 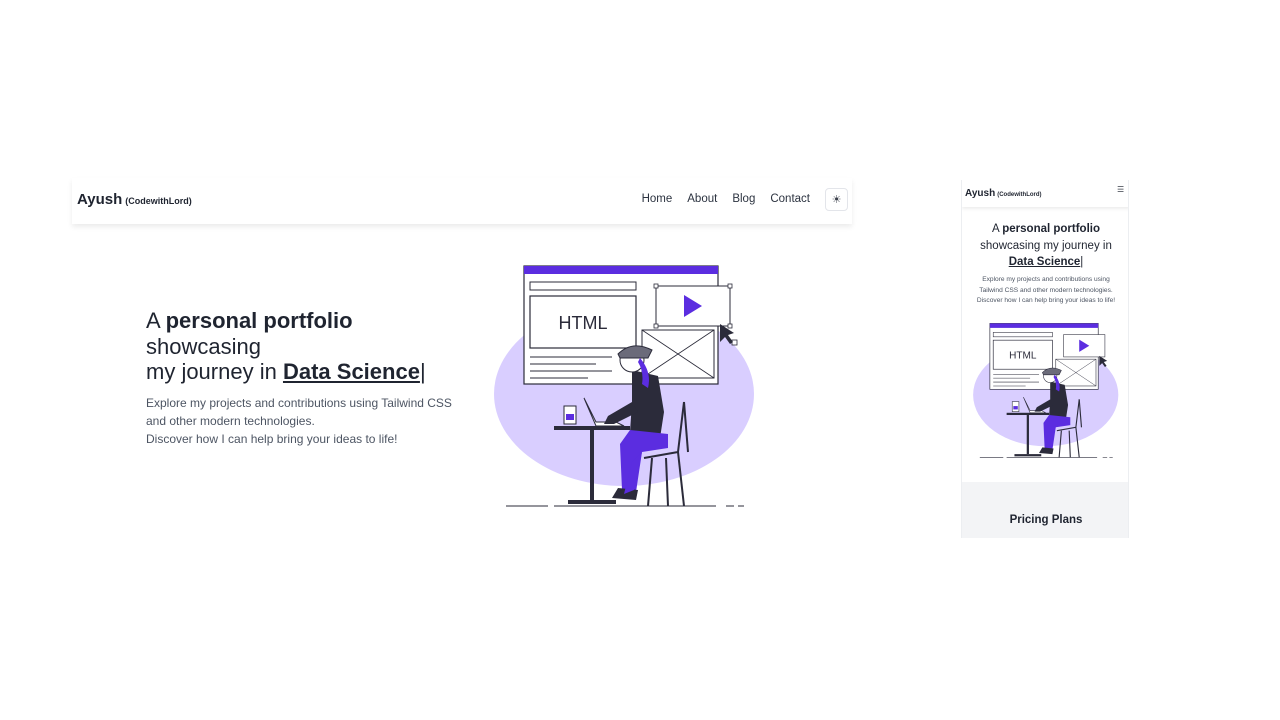 I want to click on hero-title-line3: my journey in, so click(x=211, y=371).